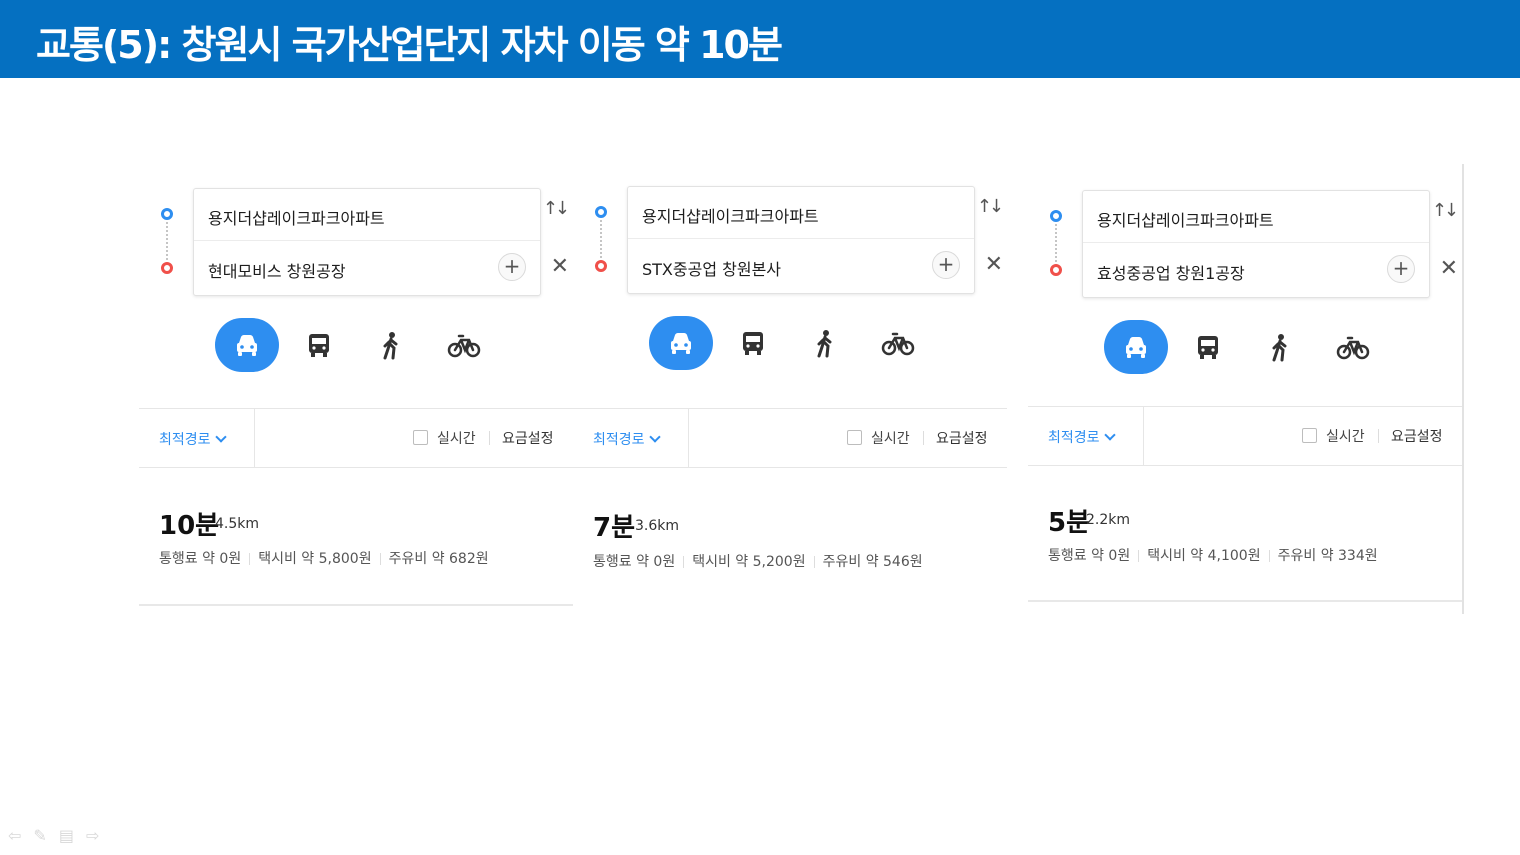  What do you see at coordinates (1171, 273) in the screenshot?
I see `destination-text: 효성중공업 창원1공장` at bounding box center [1171, 273].